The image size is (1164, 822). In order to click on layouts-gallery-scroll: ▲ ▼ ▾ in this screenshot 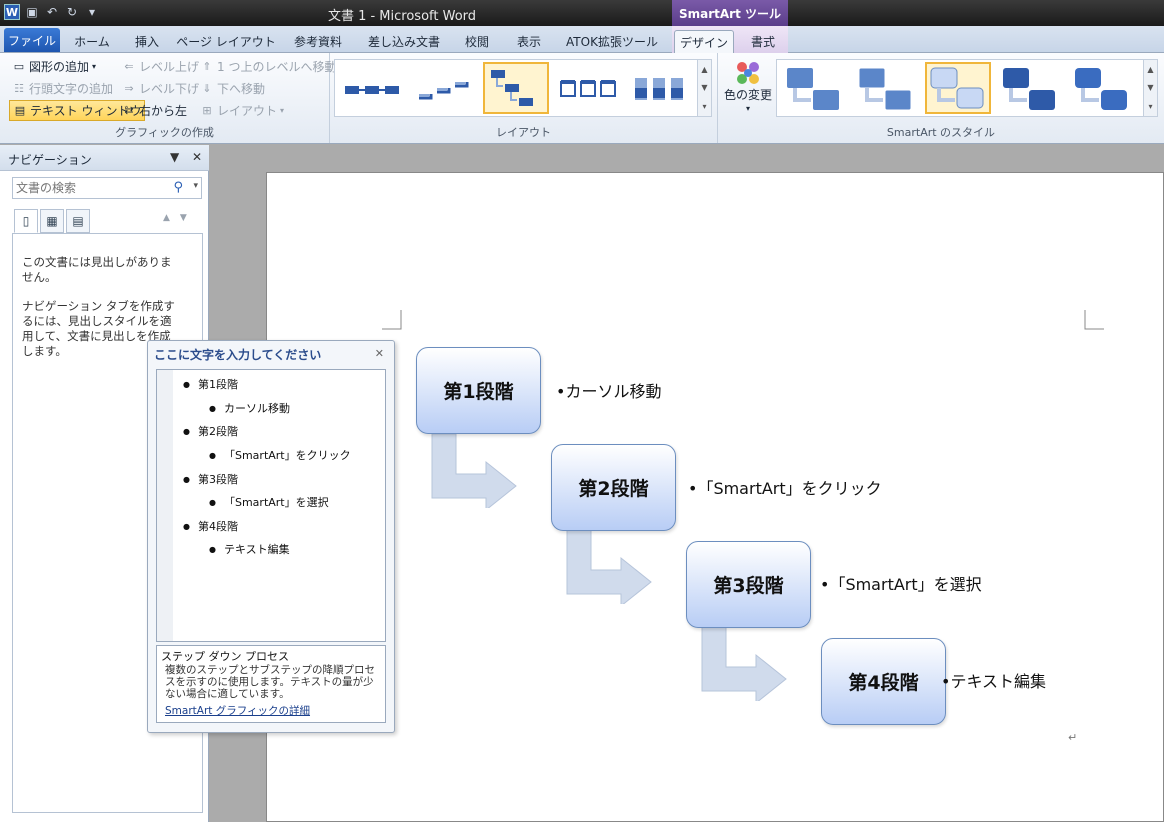, I will do `click(704, 88)`.